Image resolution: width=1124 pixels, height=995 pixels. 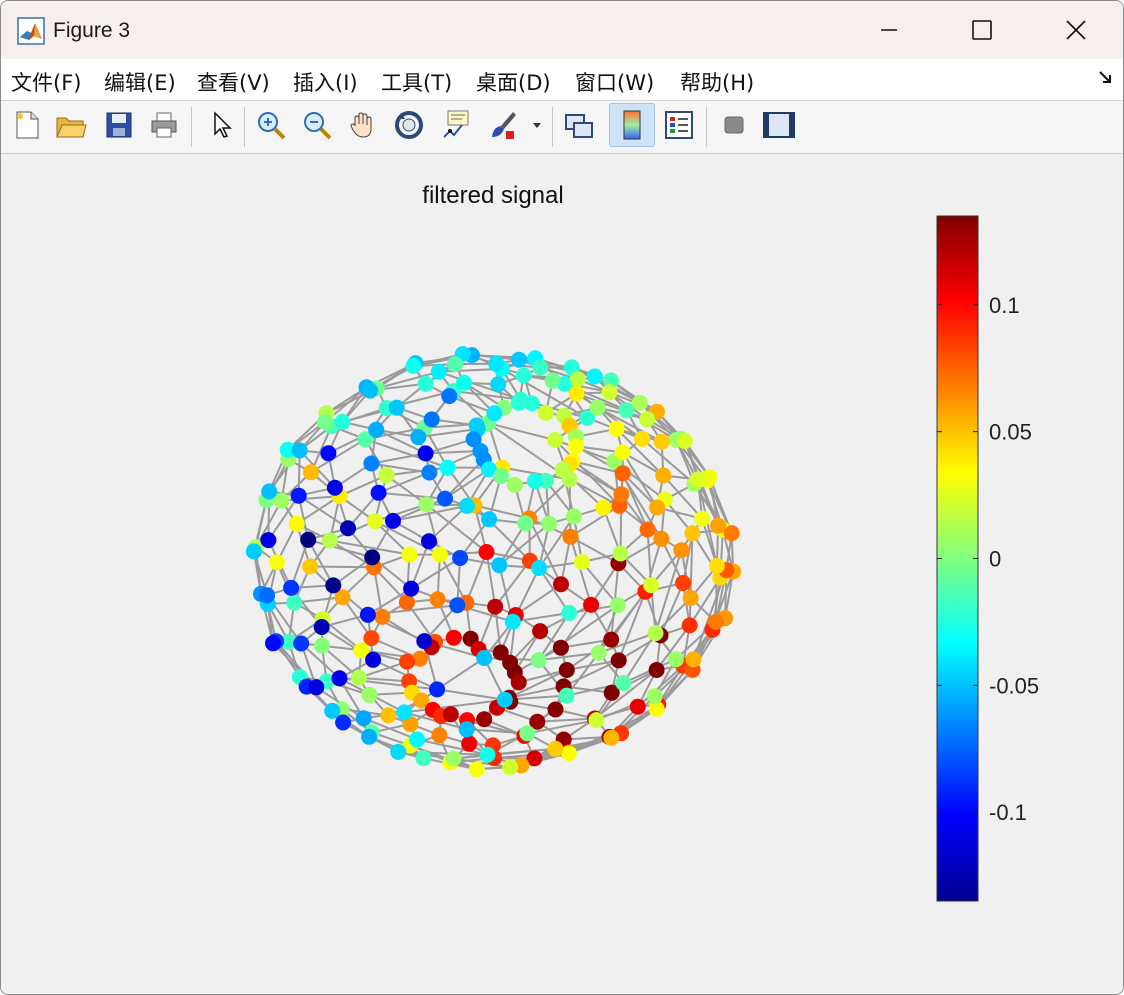 What do you see at coordinates (119, 125) in the screenshot?
I see `save-button` at bounding box center [119, 125].